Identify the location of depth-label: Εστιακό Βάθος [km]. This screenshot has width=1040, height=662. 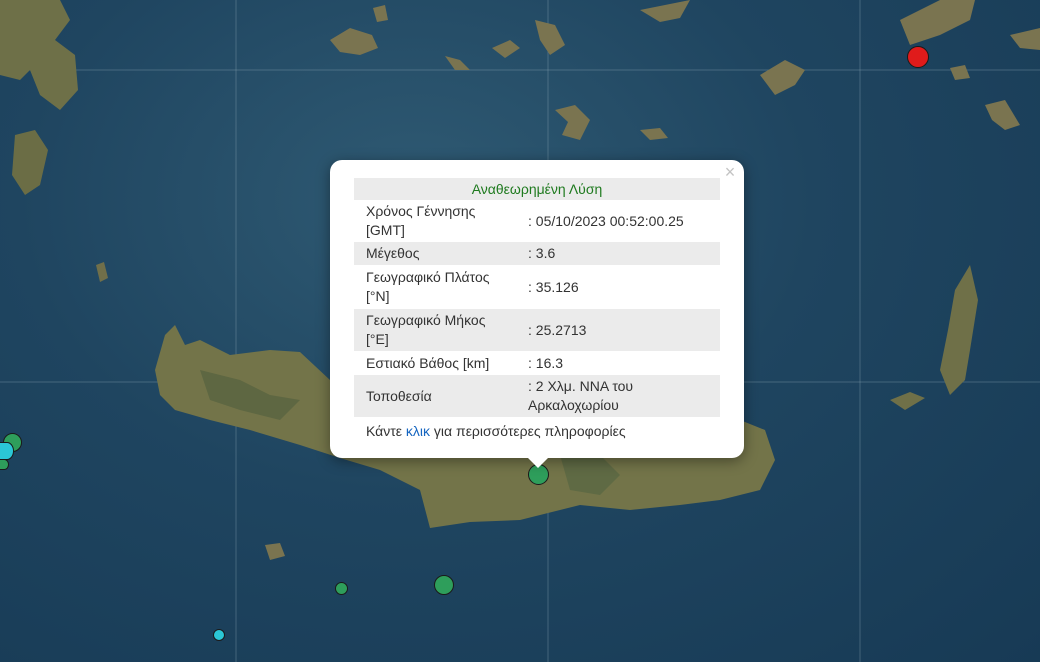
(428, 362).